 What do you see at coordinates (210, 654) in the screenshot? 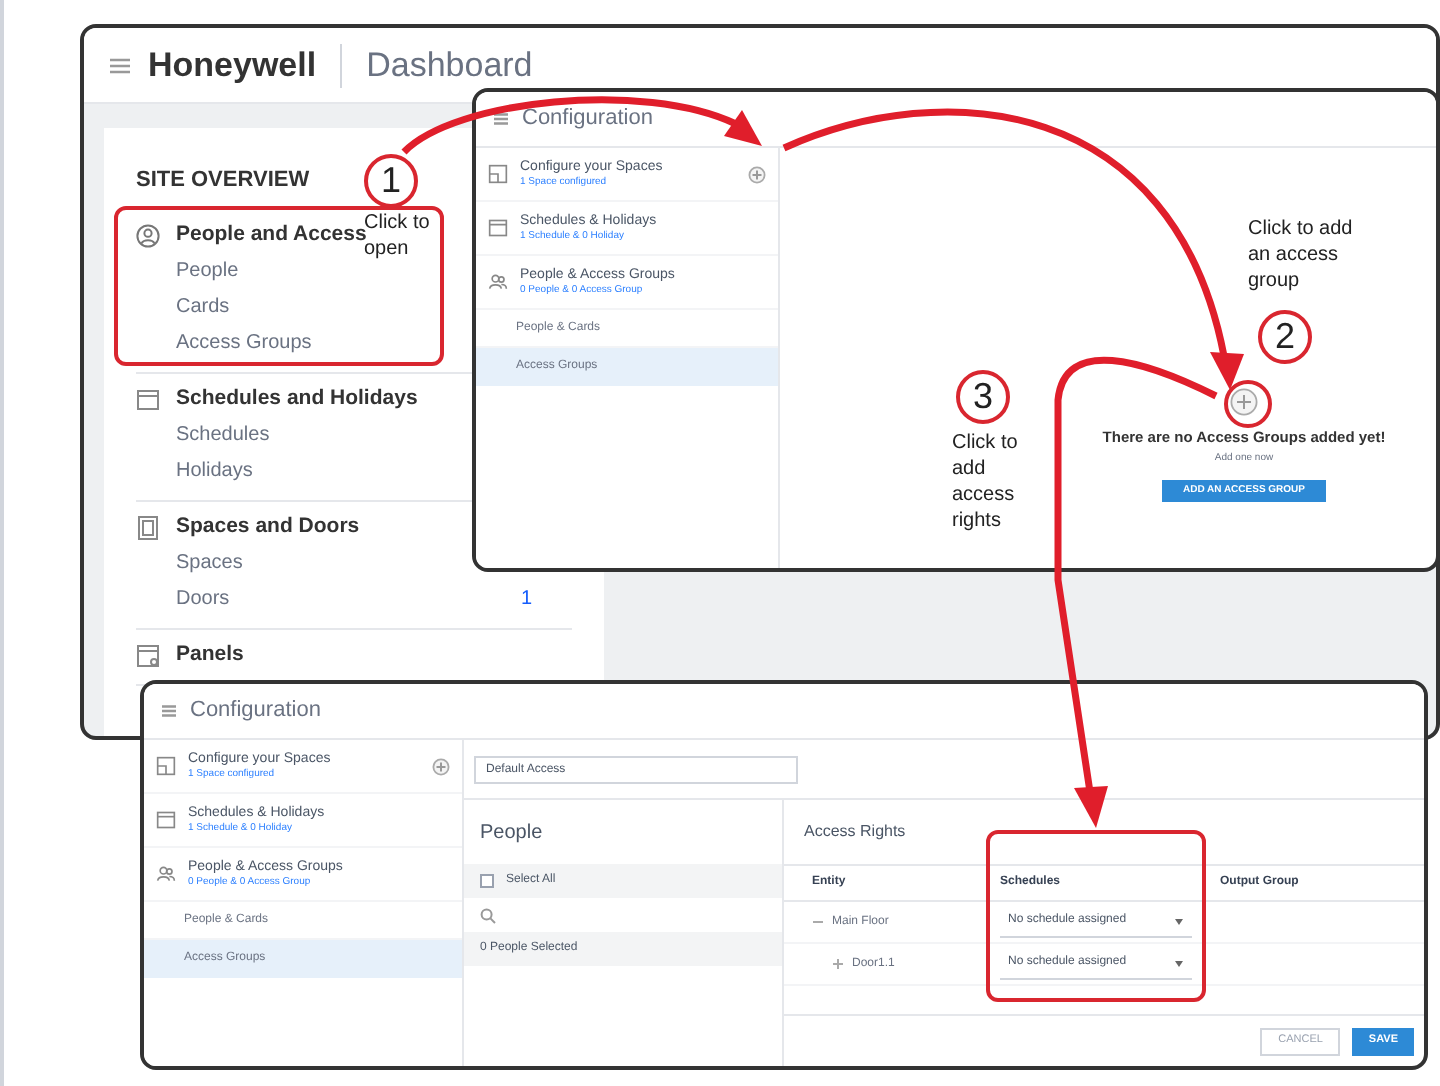
I see `section-title: Panels` at bounding box center [210, 654].